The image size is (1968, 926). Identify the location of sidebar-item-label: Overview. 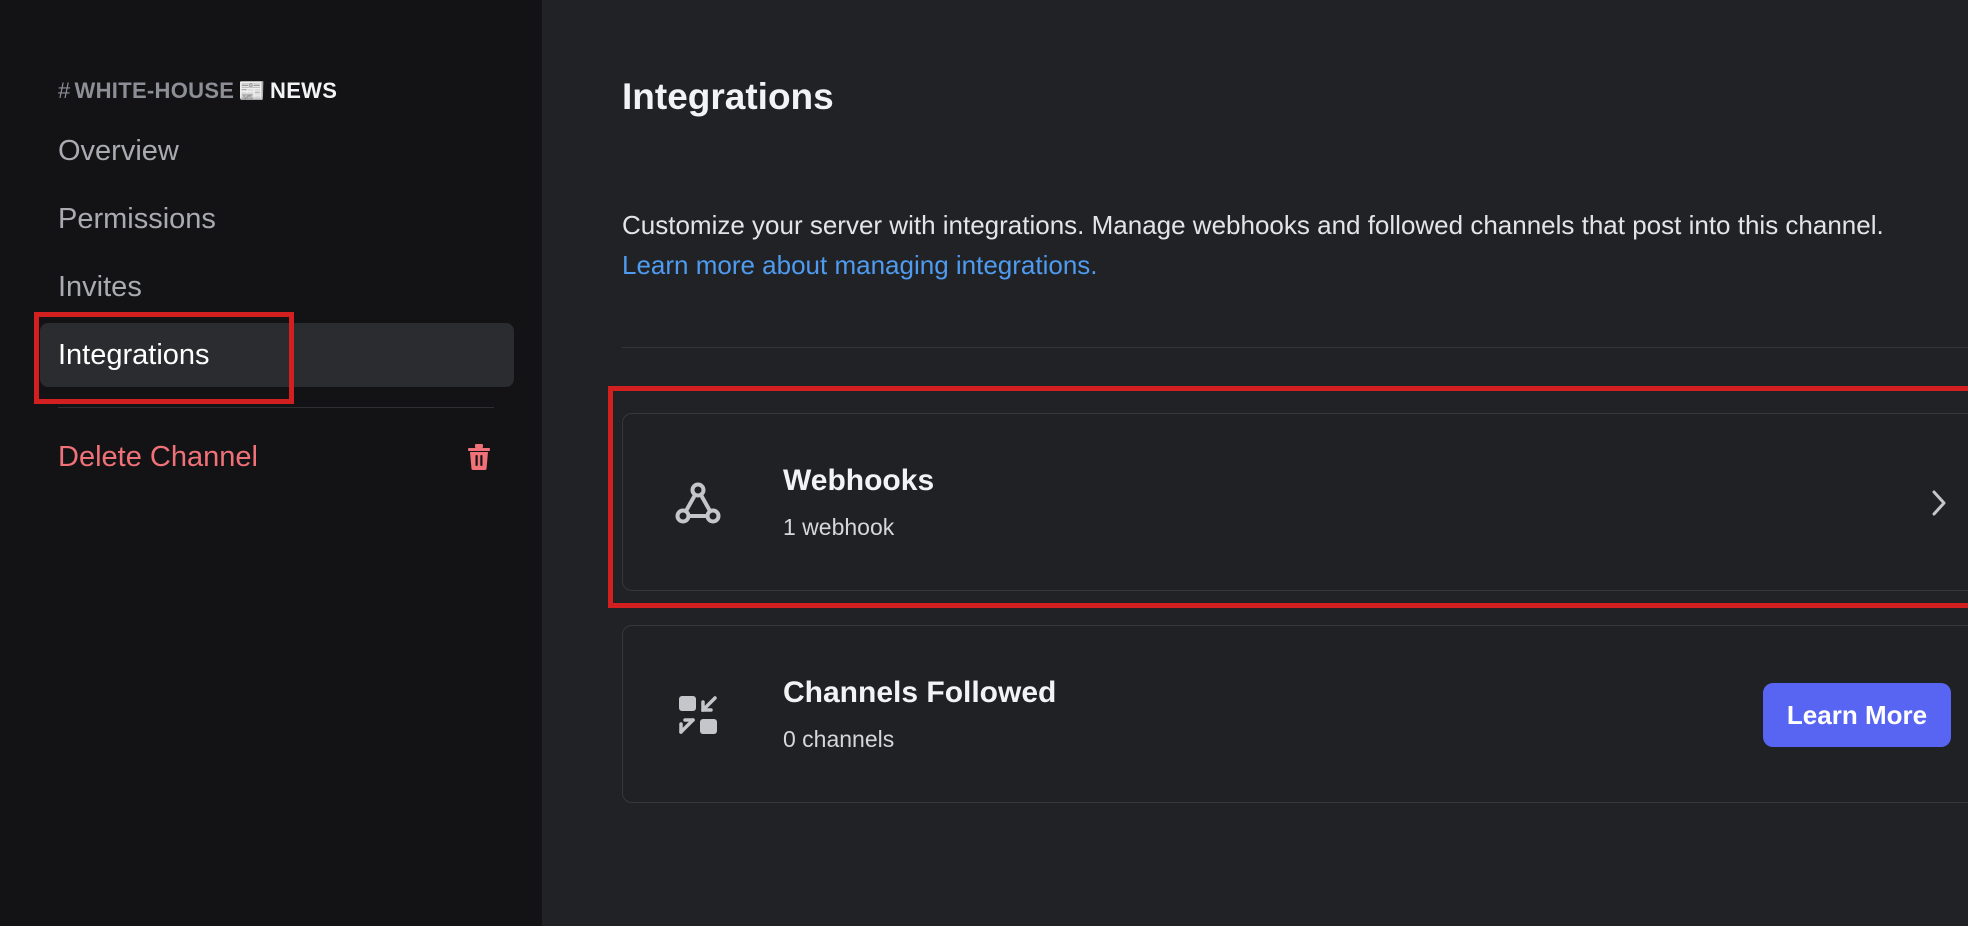
(118, 150).